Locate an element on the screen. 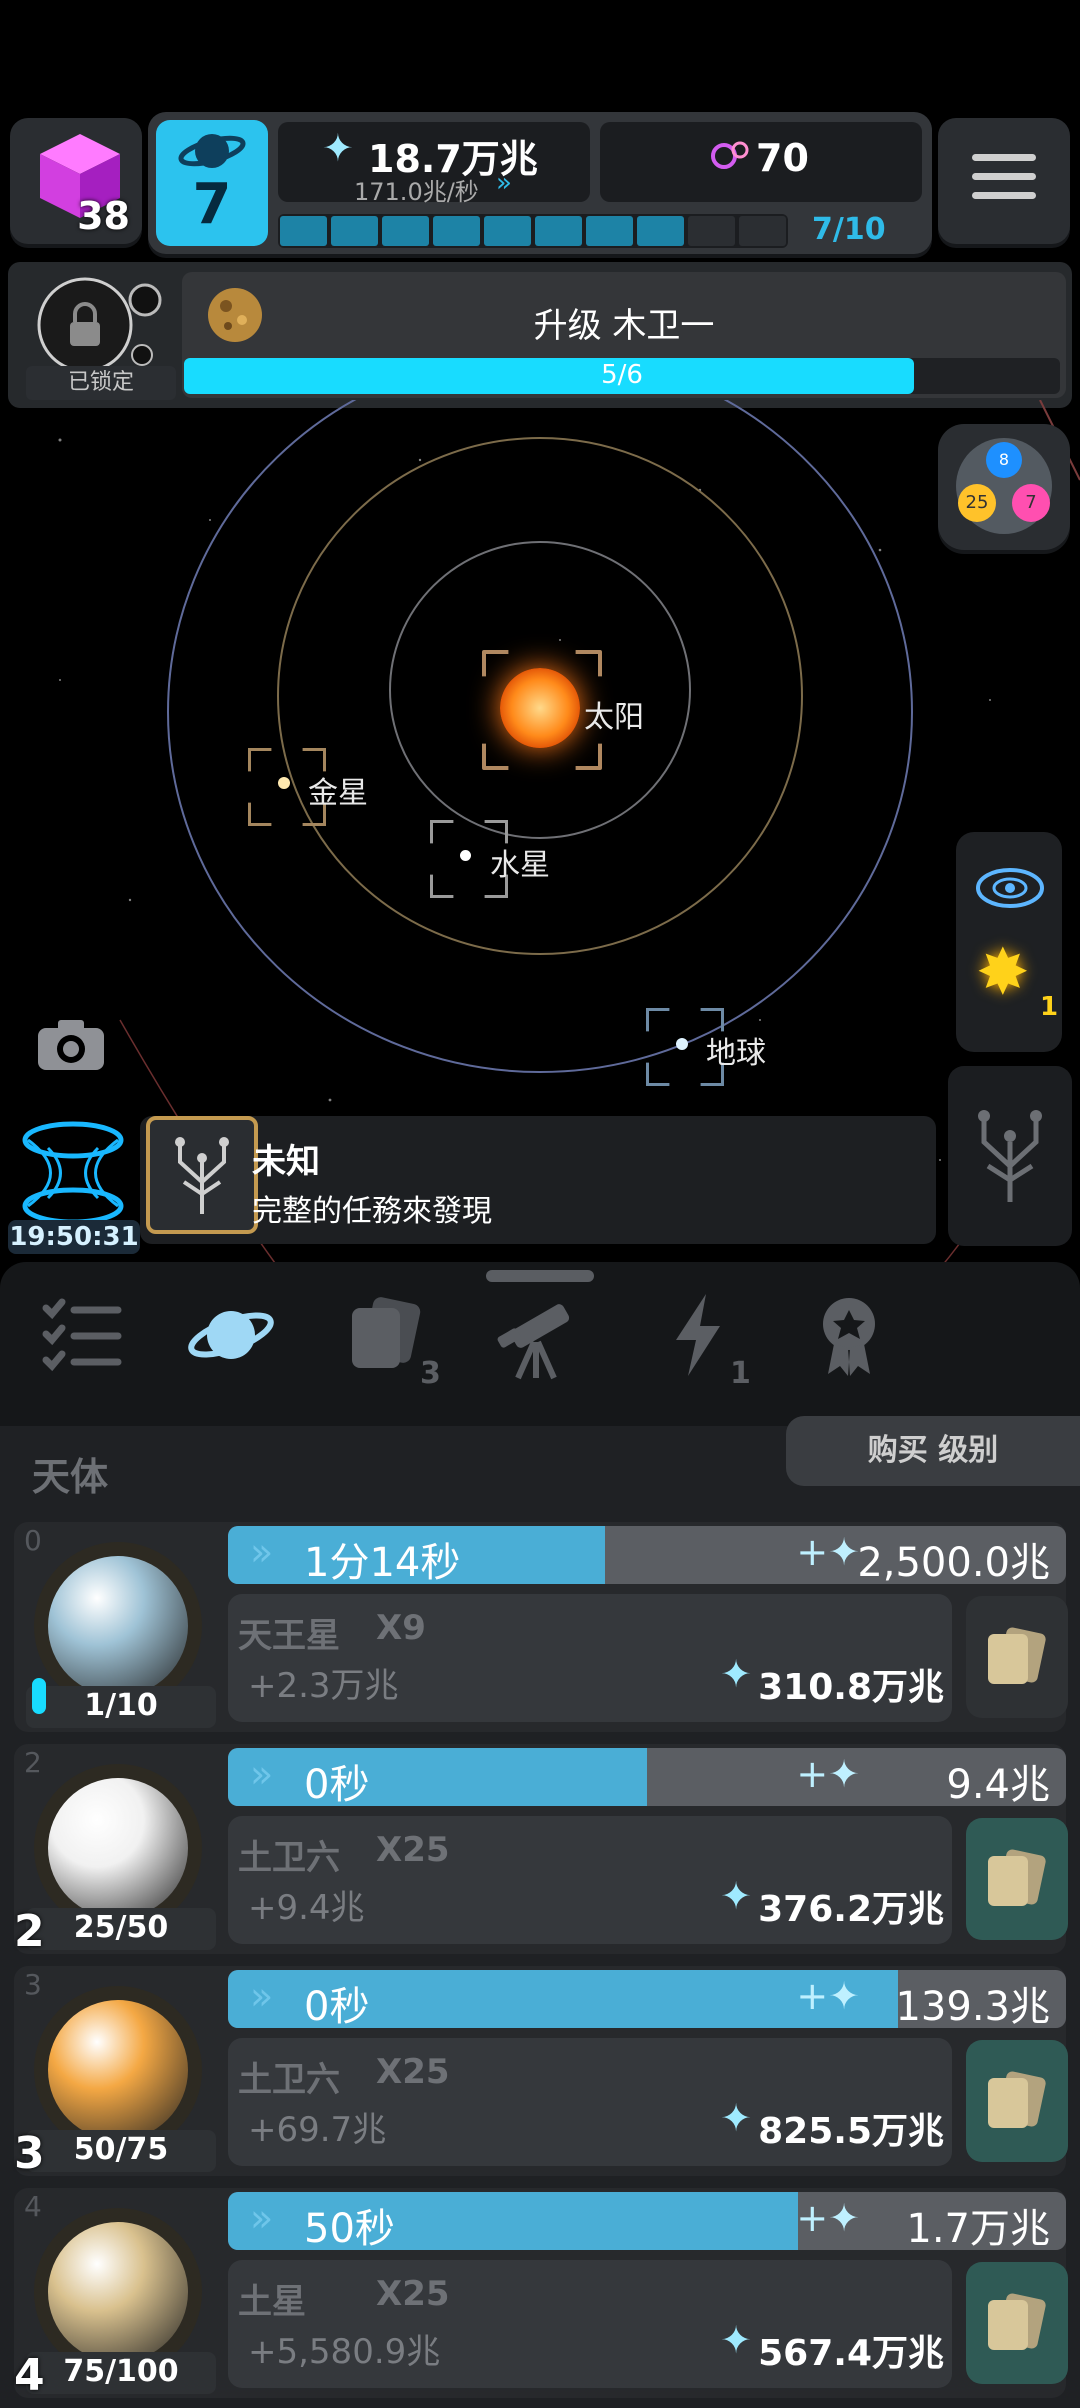 Image resolution: width=1080 pixels, height=2408 pixels. upgrade-panel: 已锁定 升级 木卫一 5/6 is located at coordinates (540, 335).